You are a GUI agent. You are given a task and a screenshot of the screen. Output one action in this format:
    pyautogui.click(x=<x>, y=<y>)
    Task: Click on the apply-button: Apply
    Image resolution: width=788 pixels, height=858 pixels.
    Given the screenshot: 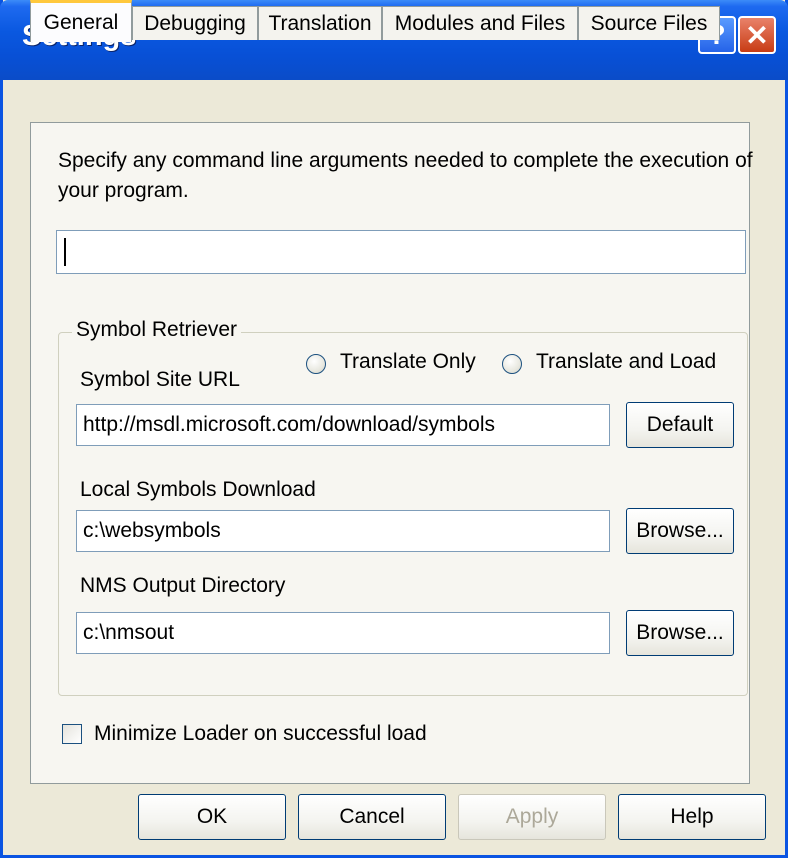 What is the action you would take?
    pyautogui.click(x=532, y=817)
    